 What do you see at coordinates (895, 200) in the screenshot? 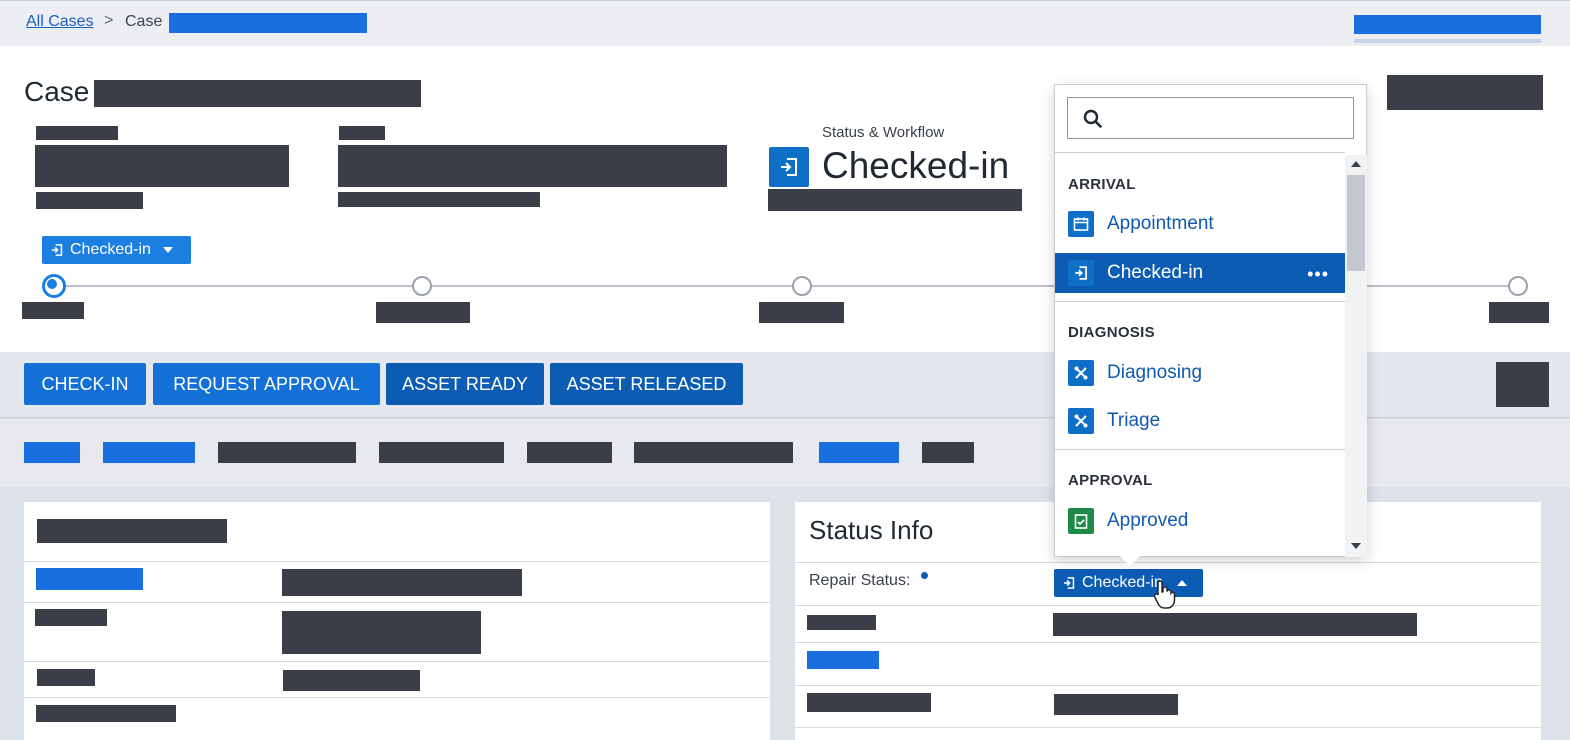
I see `status-sub-redacted` at bounding box center [895, 200].